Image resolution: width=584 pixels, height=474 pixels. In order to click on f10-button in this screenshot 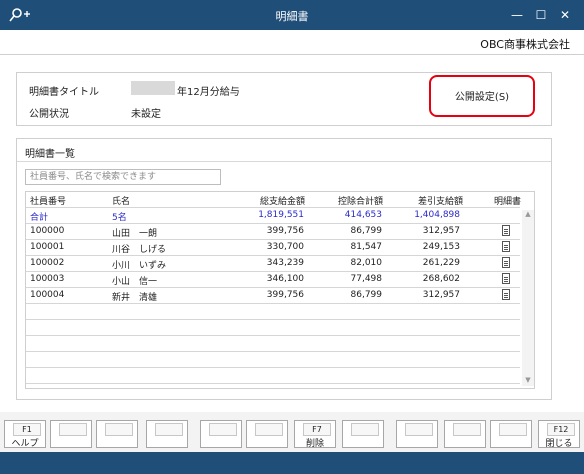, I will do `click(465, 434)`.